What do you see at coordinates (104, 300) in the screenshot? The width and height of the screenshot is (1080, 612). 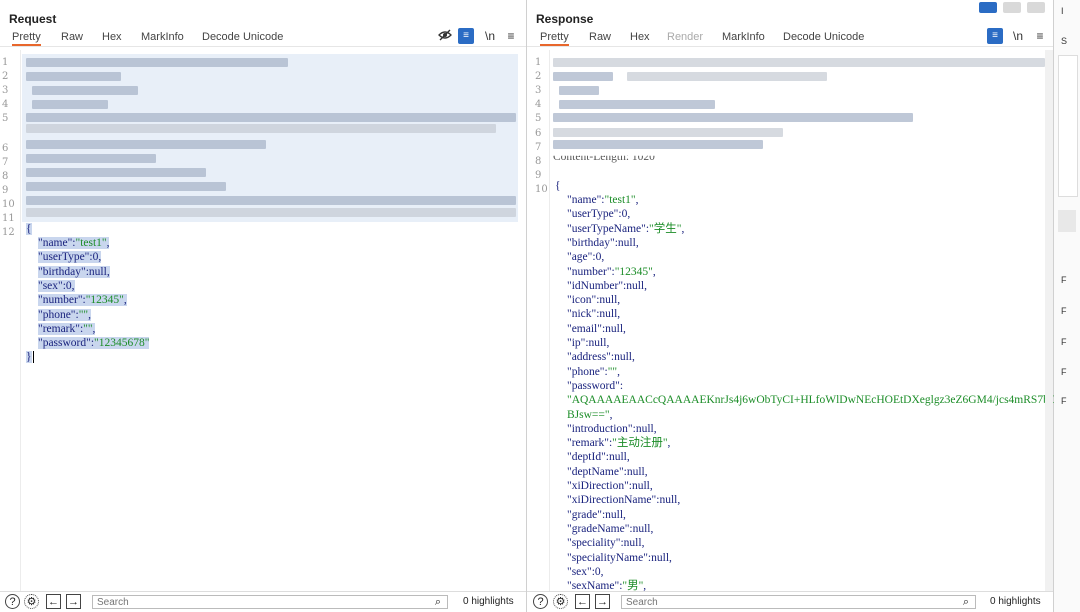 I see `json-value: "12345"` at bounding box center [104, 300].